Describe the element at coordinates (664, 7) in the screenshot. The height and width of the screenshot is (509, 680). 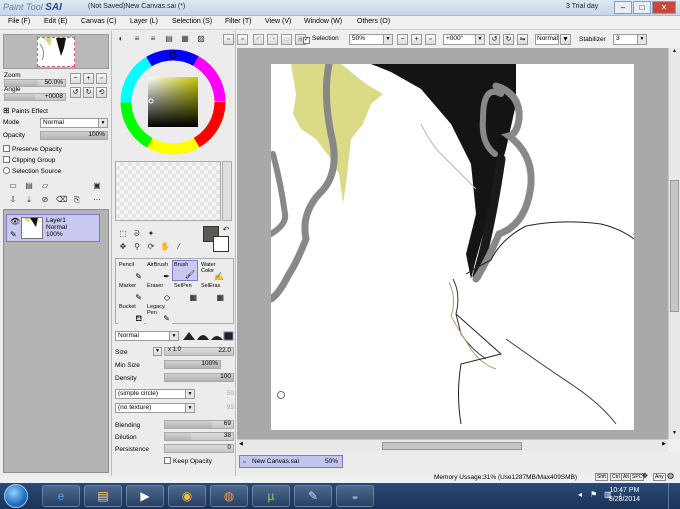
I see `close-button: ✕` at that location.